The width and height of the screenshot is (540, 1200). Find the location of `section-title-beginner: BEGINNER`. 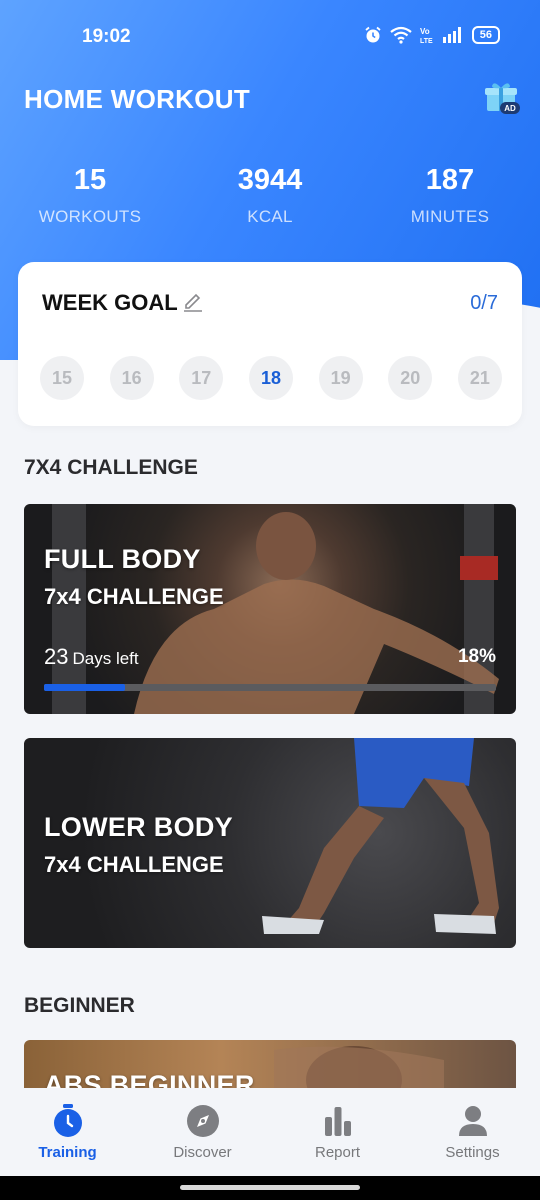

section-title-beginner: BEGINNER is located at coordinates (79, 1005).